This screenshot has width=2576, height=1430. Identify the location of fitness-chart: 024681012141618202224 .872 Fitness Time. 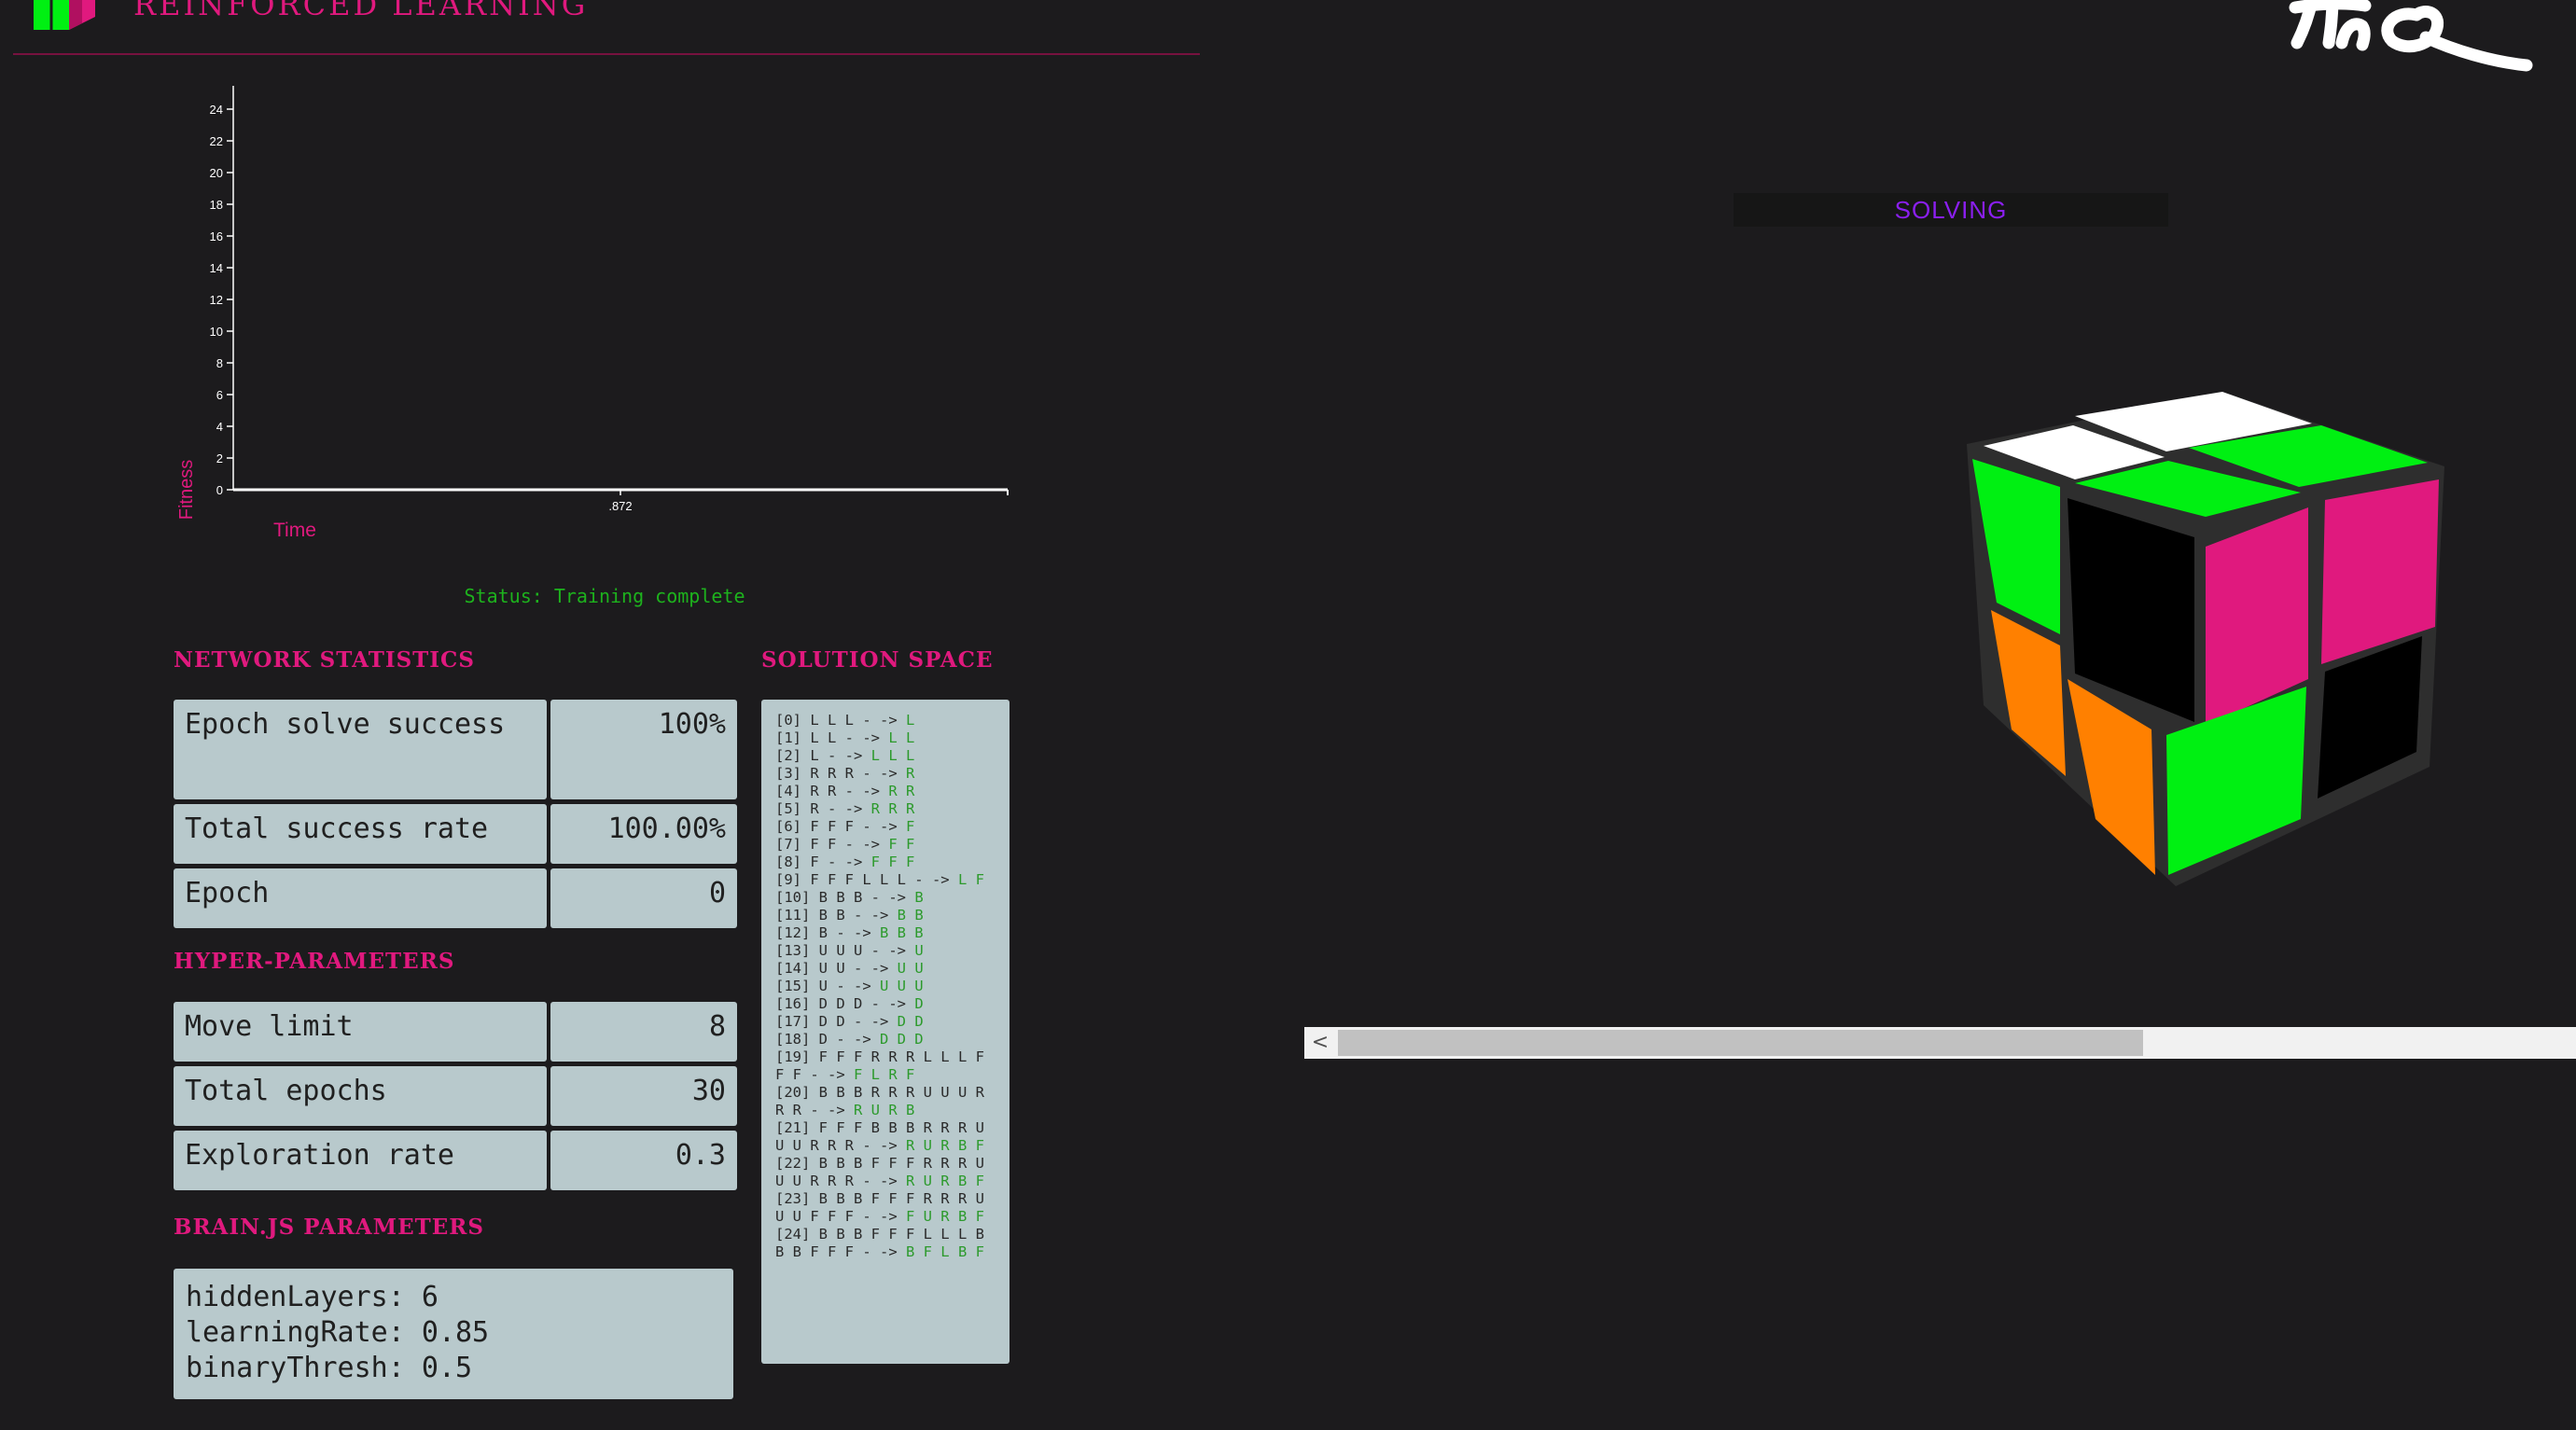
(592, 313).